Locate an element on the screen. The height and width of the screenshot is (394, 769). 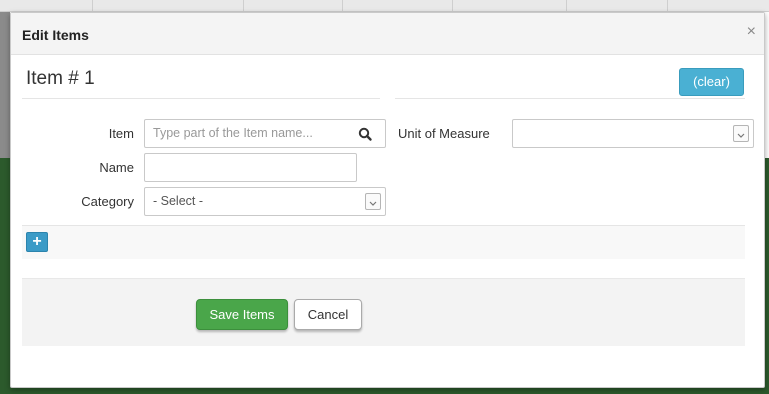
plus-icon: + is located at coordinates (37, 241).